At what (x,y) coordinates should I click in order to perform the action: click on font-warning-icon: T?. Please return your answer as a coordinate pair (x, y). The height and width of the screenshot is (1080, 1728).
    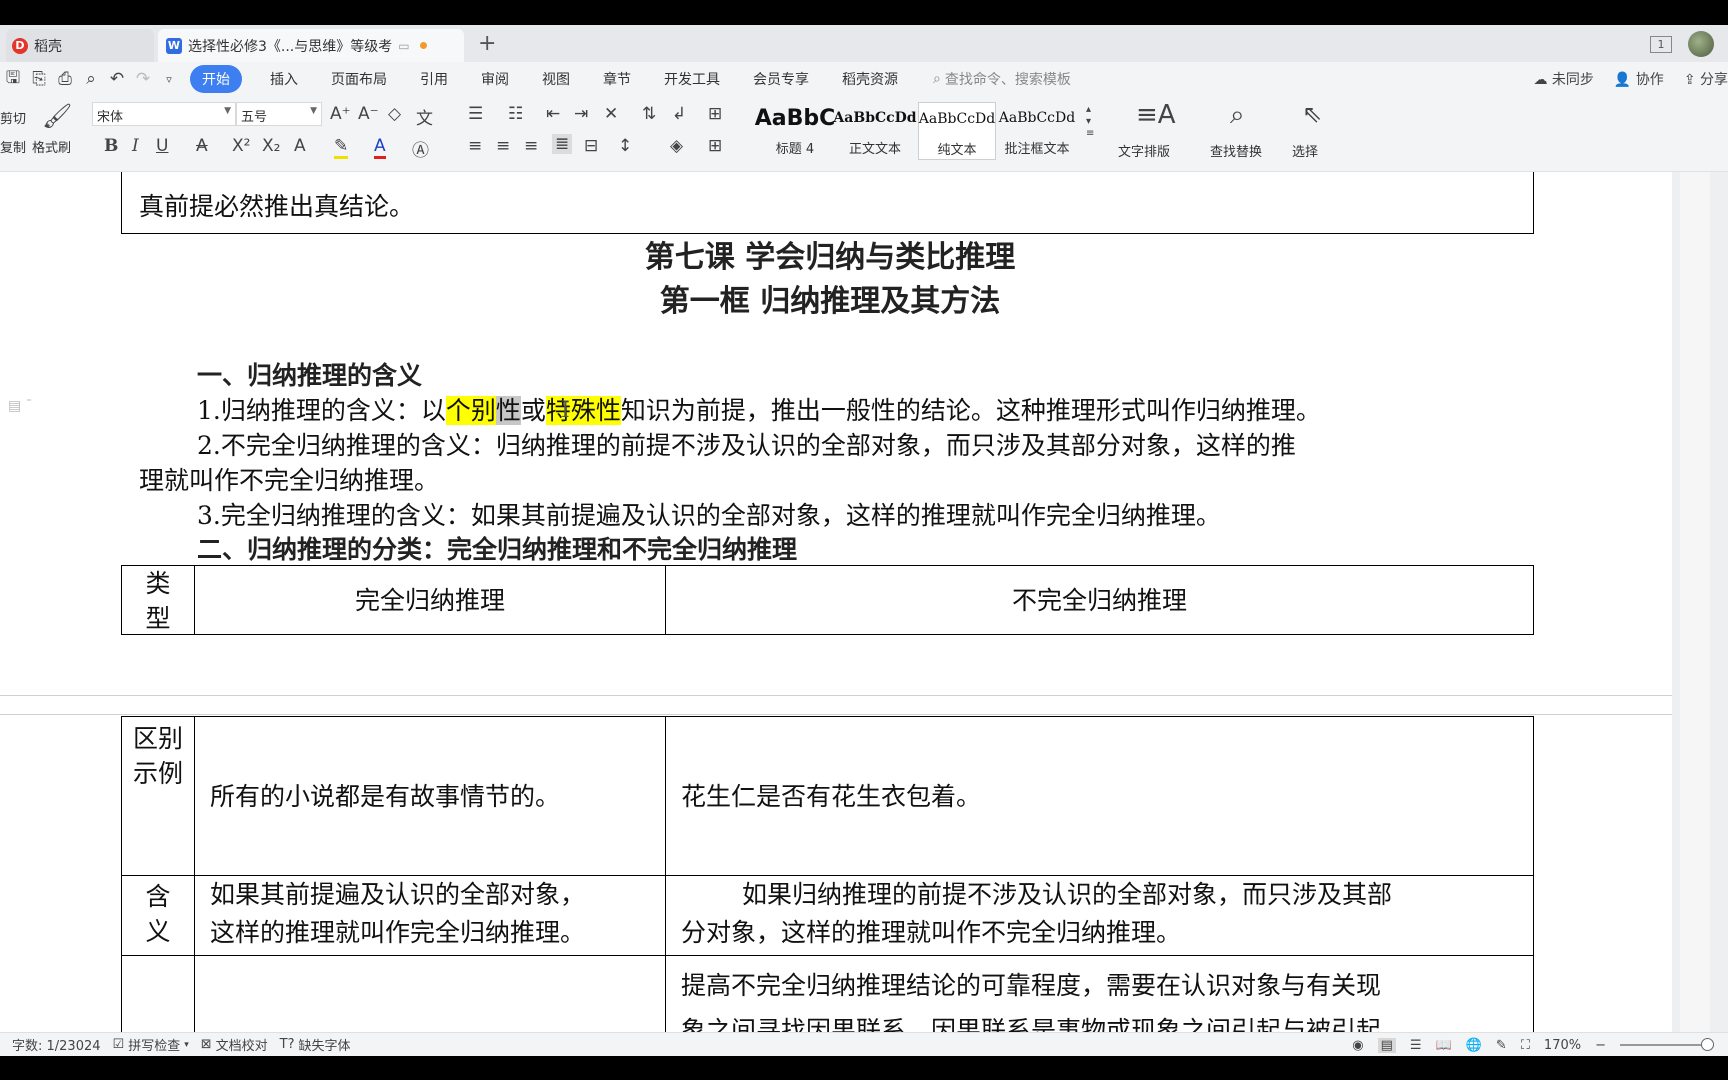
    Looking at the image, I should click on (287, 1044).